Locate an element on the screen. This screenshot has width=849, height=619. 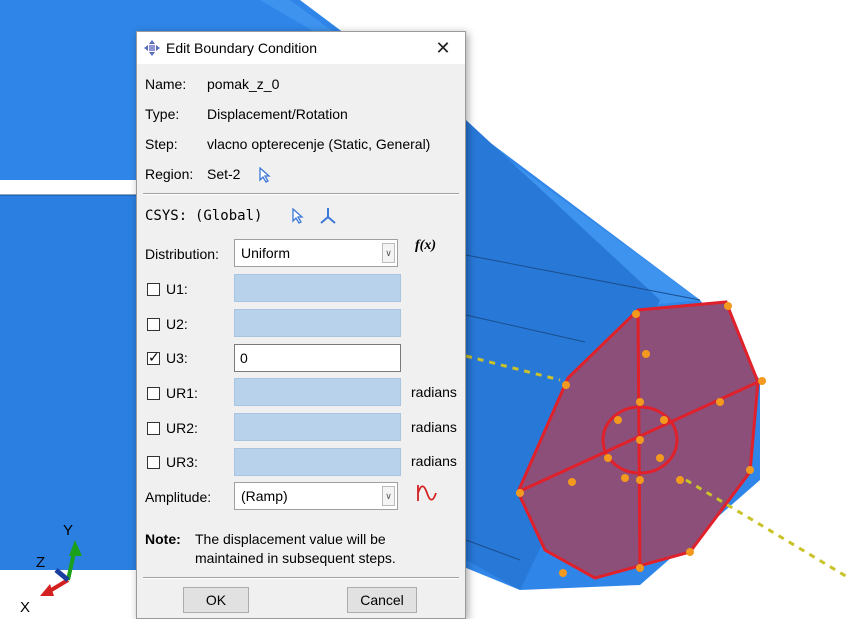
ur2-label: UR2: is located at coordinates (182, 428).